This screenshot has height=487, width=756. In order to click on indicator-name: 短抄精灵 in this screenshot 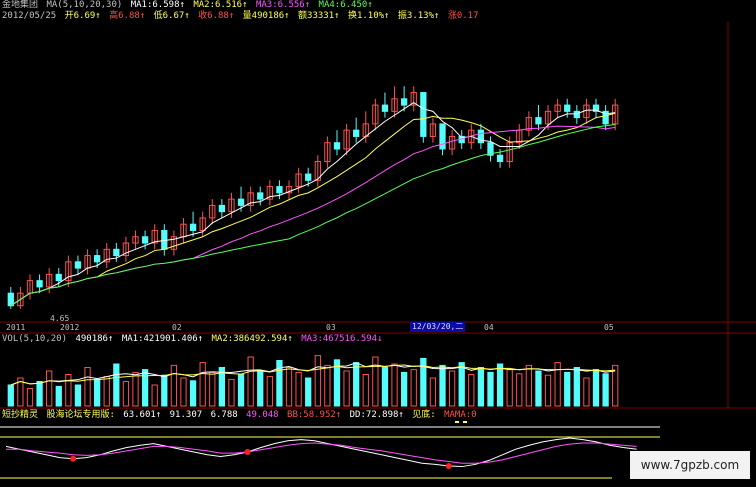, I will do `click(20, 415)`.